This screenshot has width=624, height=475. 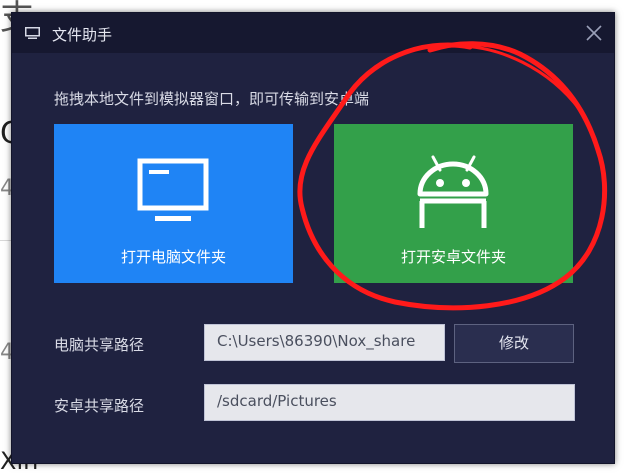 I want to click on pc-share-path-field: C:\Users\86390\Nox_share, so click(x=324, y=342).